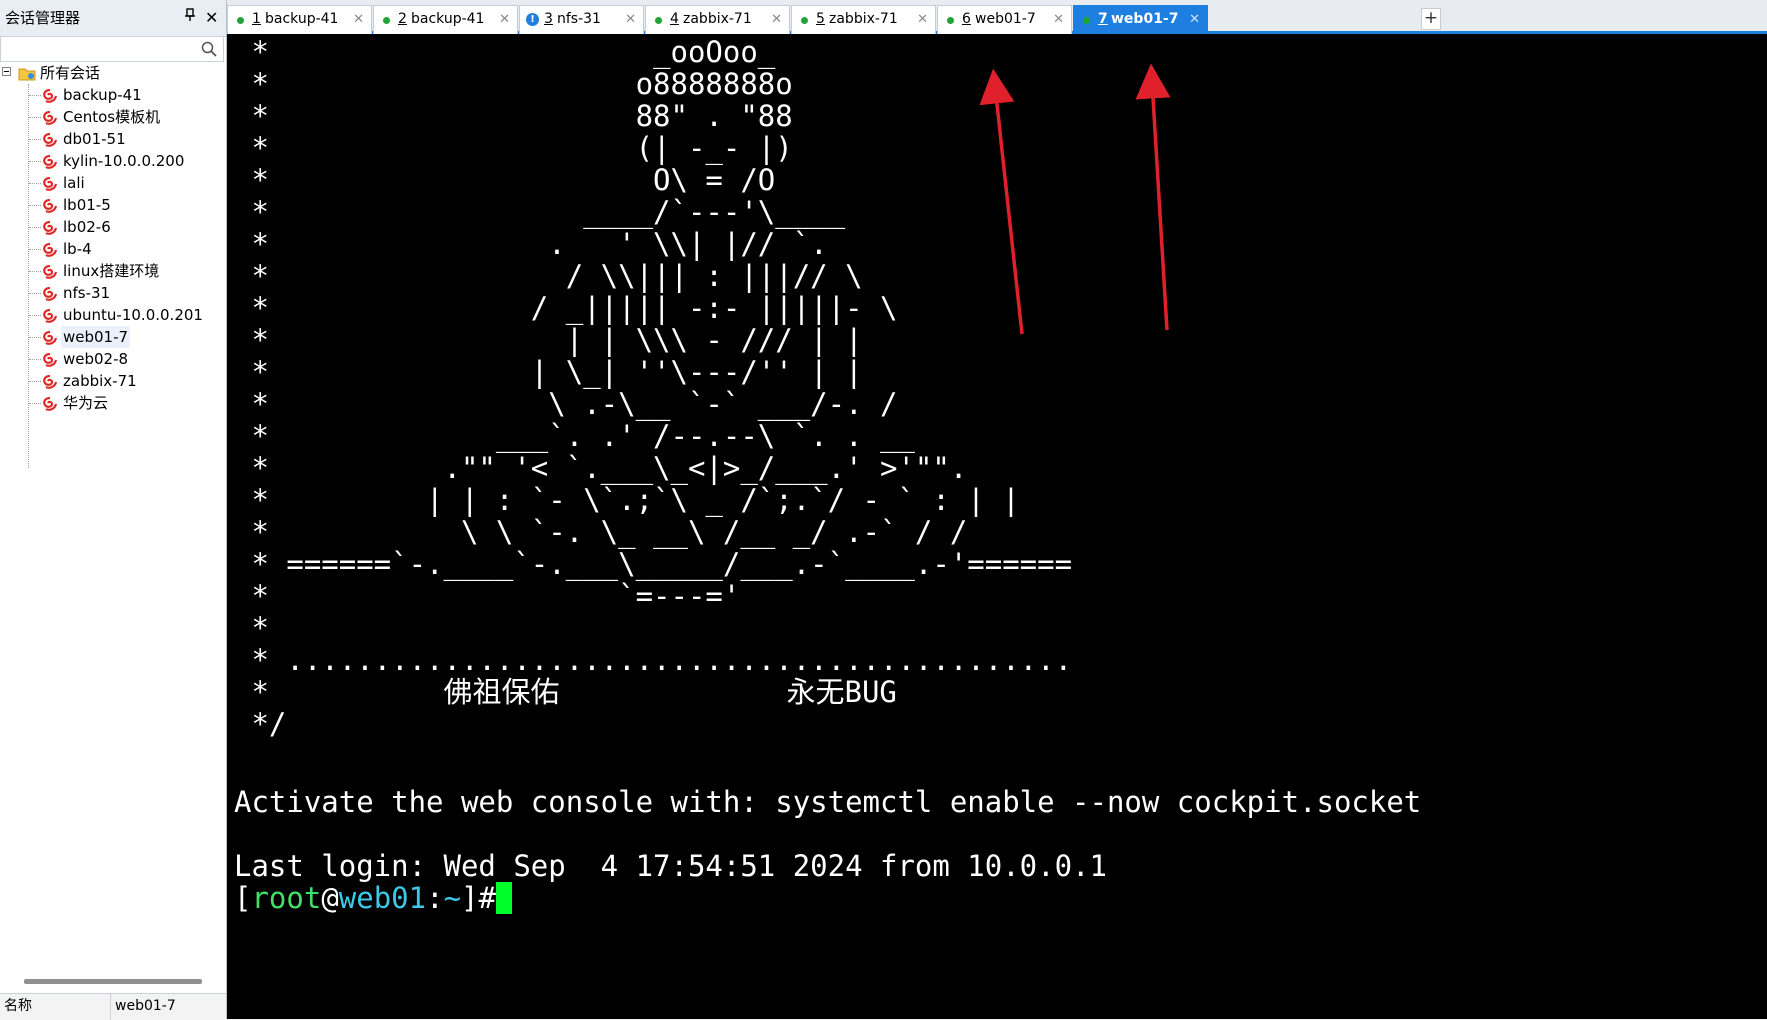 The height and width of the screenshot is (1020, 1767). I want to click on tab-number: 3, so click(548, 19).